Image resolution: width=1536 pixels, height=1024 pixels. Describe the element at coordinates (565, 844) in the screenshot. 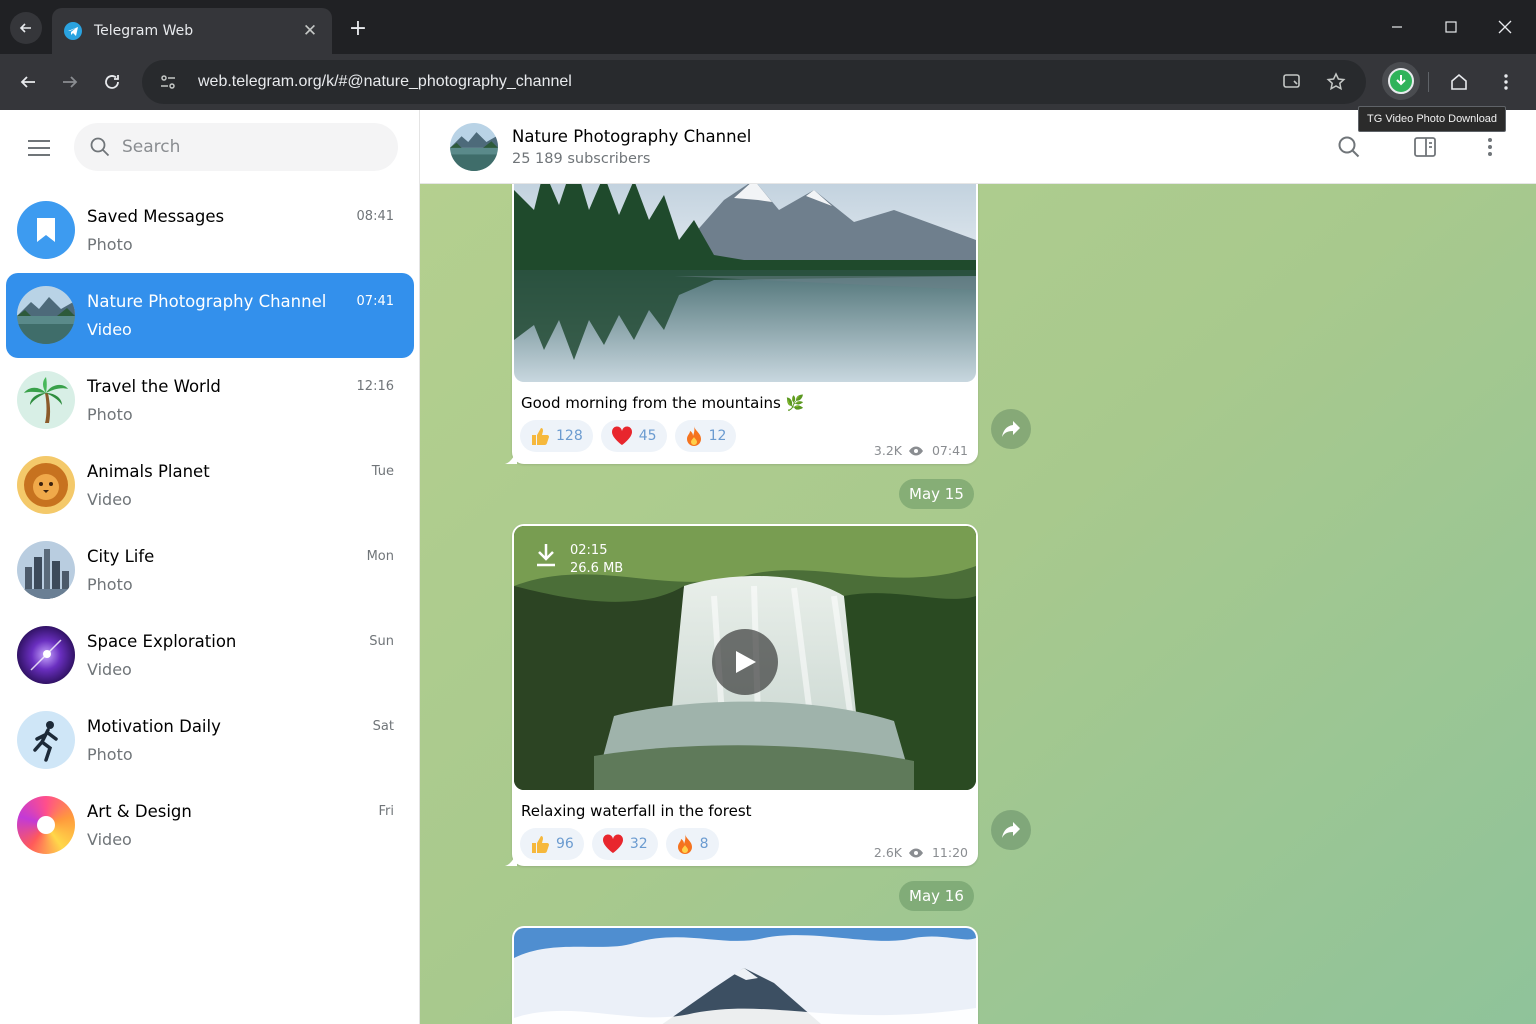

I see `reaction-count: 96` at that location.